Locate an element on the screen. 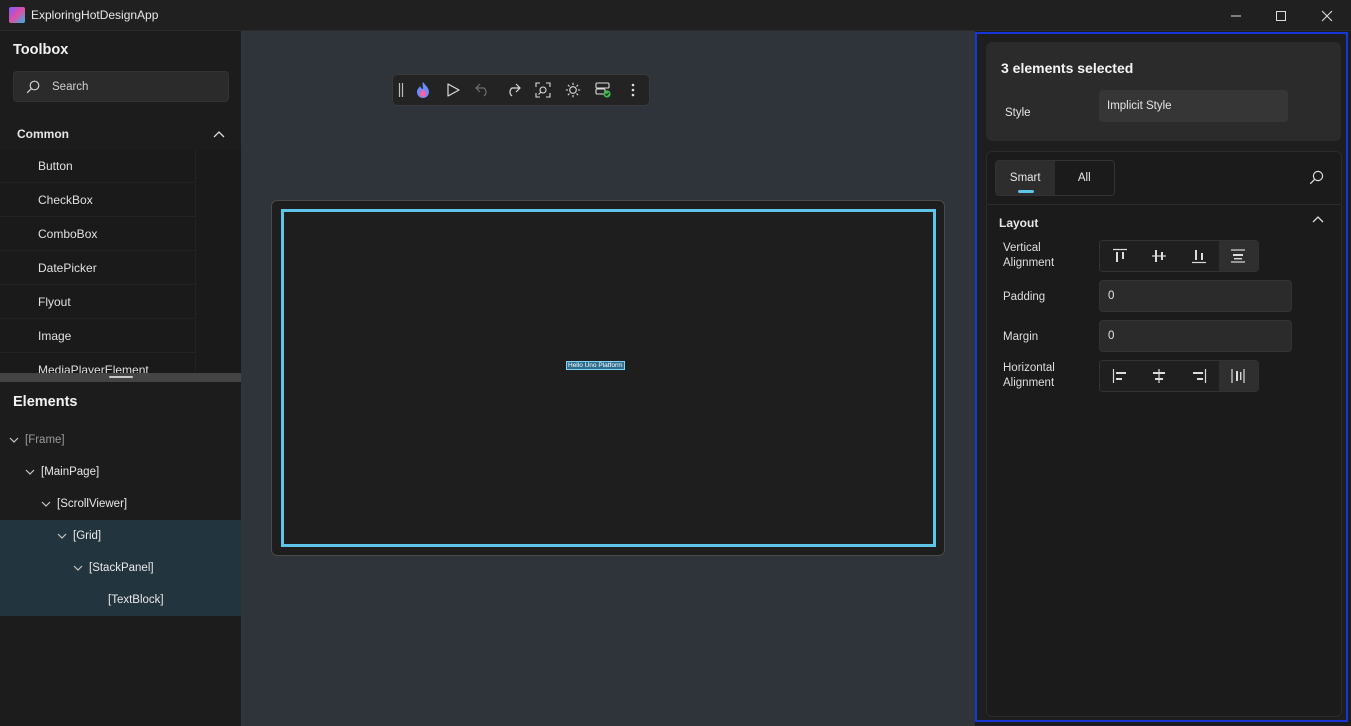 Image resolution: width=1351 pixels, height=726 pixels. horizontal-alignment-label: Horizontal Alignment is located at coordinates (1029, 375).